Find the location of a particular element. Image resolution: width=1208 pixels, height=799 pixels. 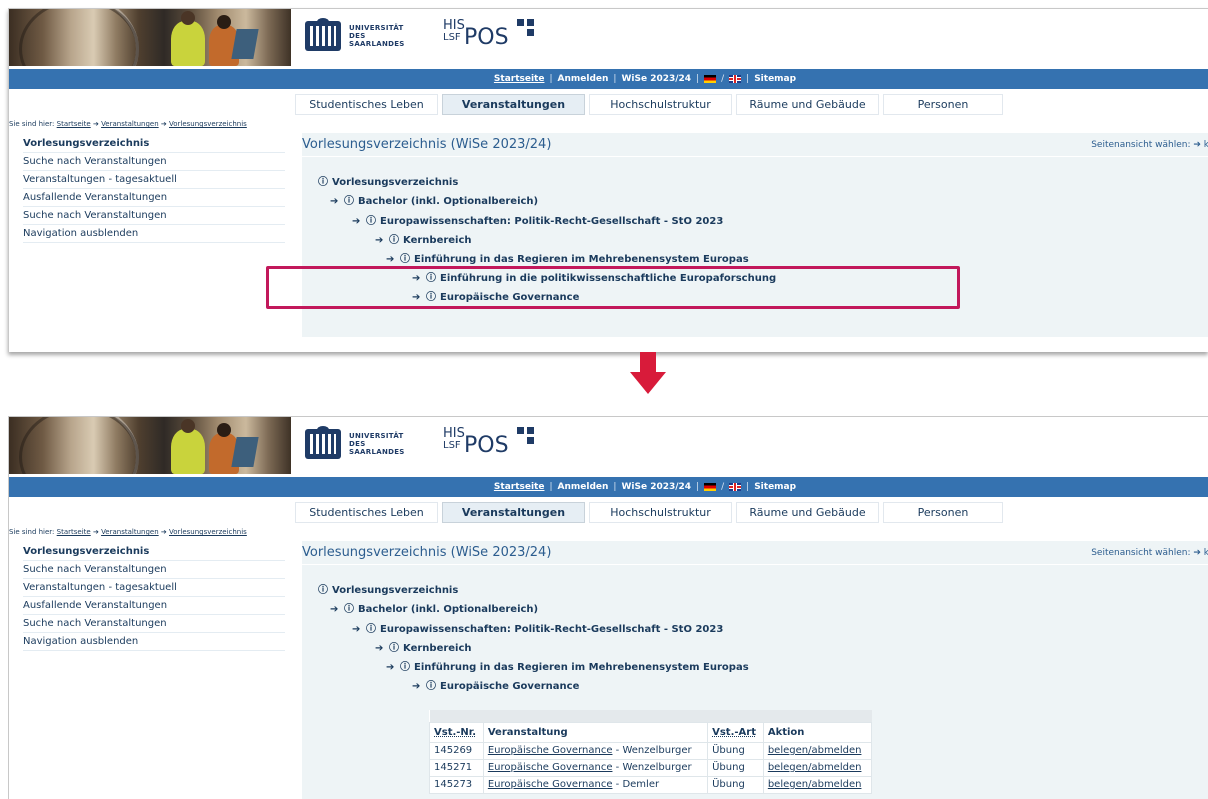

column-header-veranstaltung: Veranstaltung is located at coordinates (595, 732).